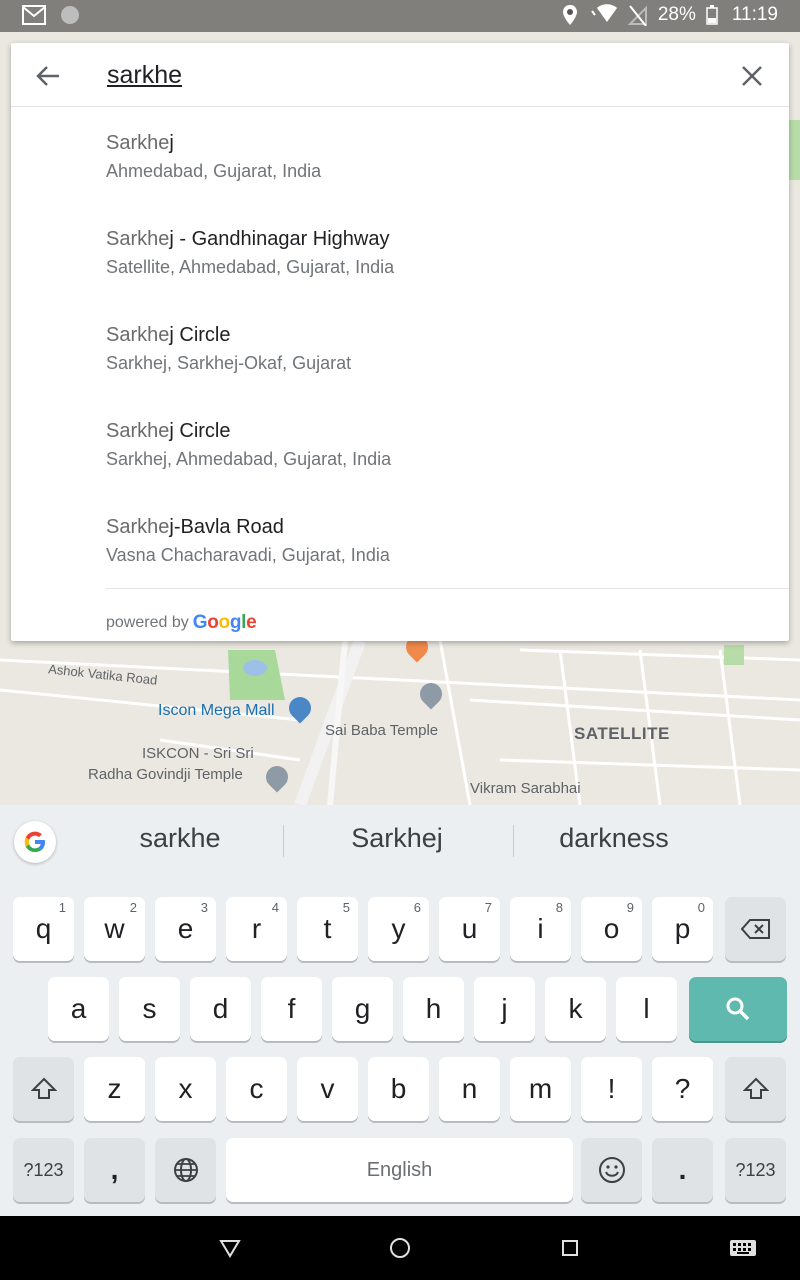  What do you see at coordinates (248, 555) in the screenshot?
I see `result-subtitle: Vasna Chacharavadi, Gujarat, India` at bounding box center [248, 555].